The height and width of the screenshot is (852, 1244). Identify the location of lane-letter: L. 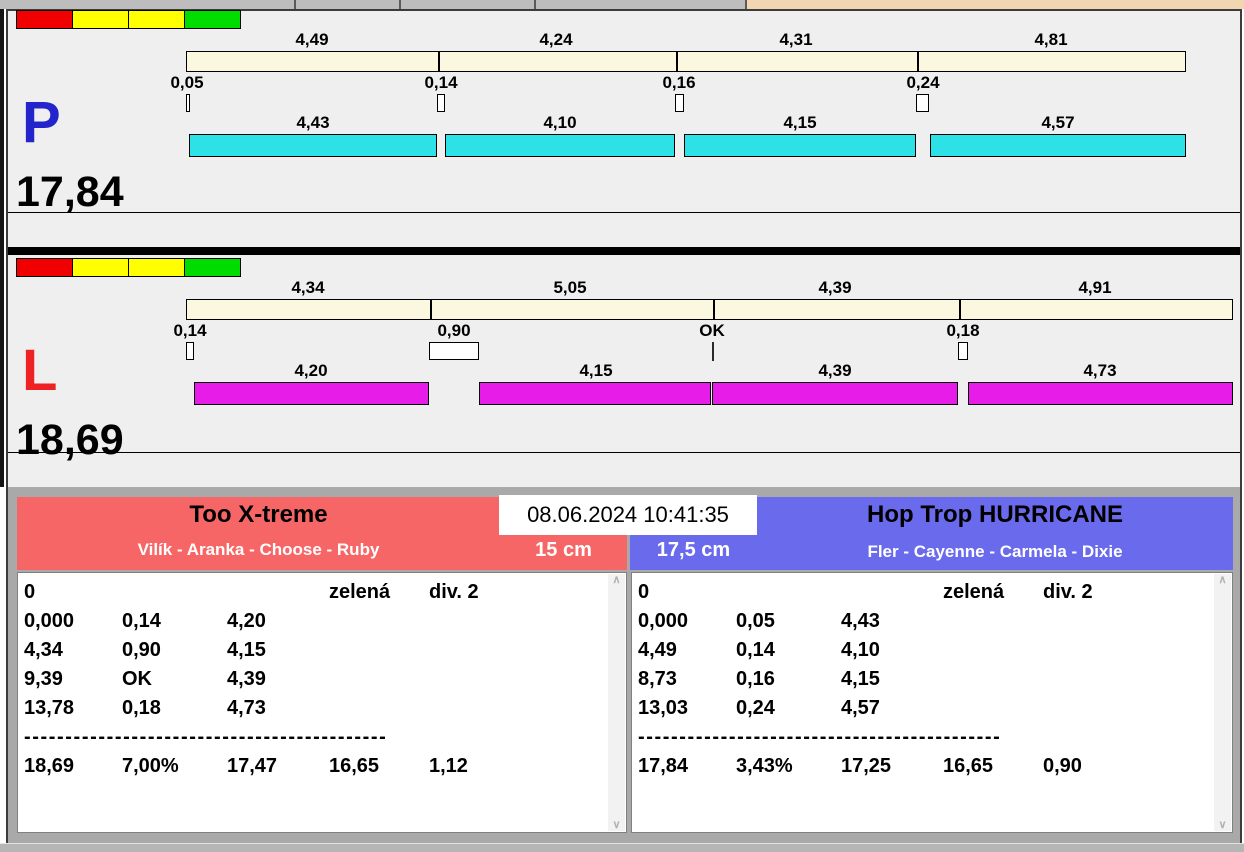
(40, 370).